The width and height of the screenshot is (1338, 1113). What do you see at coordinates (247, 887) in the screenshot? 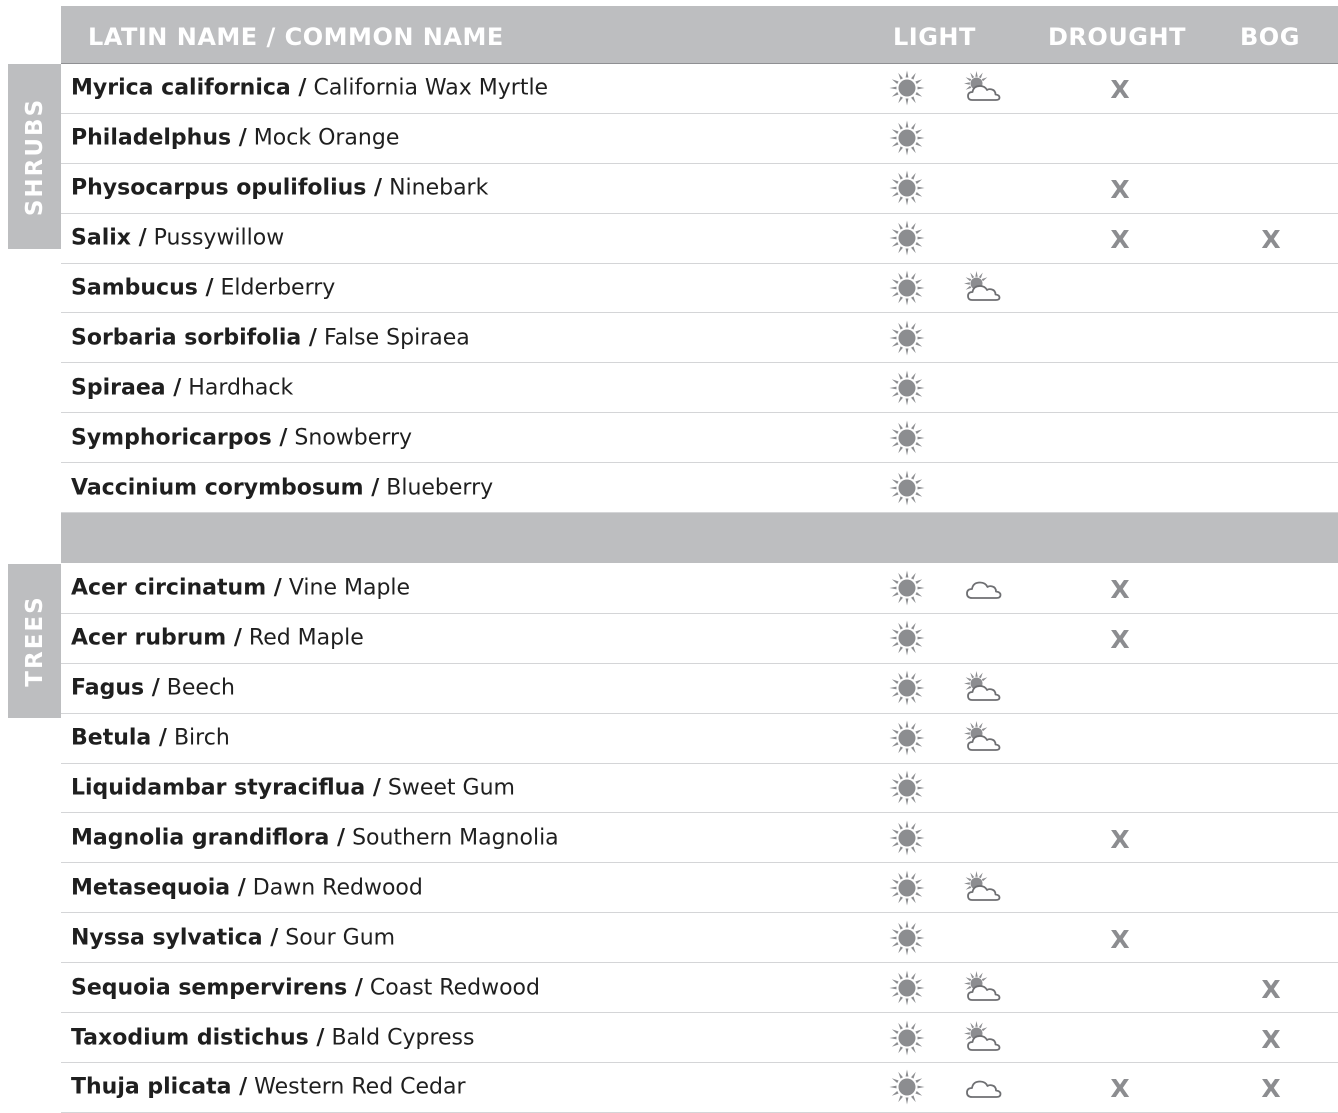
I see `plant-name: Metasequoia / Dawn Redwood` at bounding box center [247, 887].